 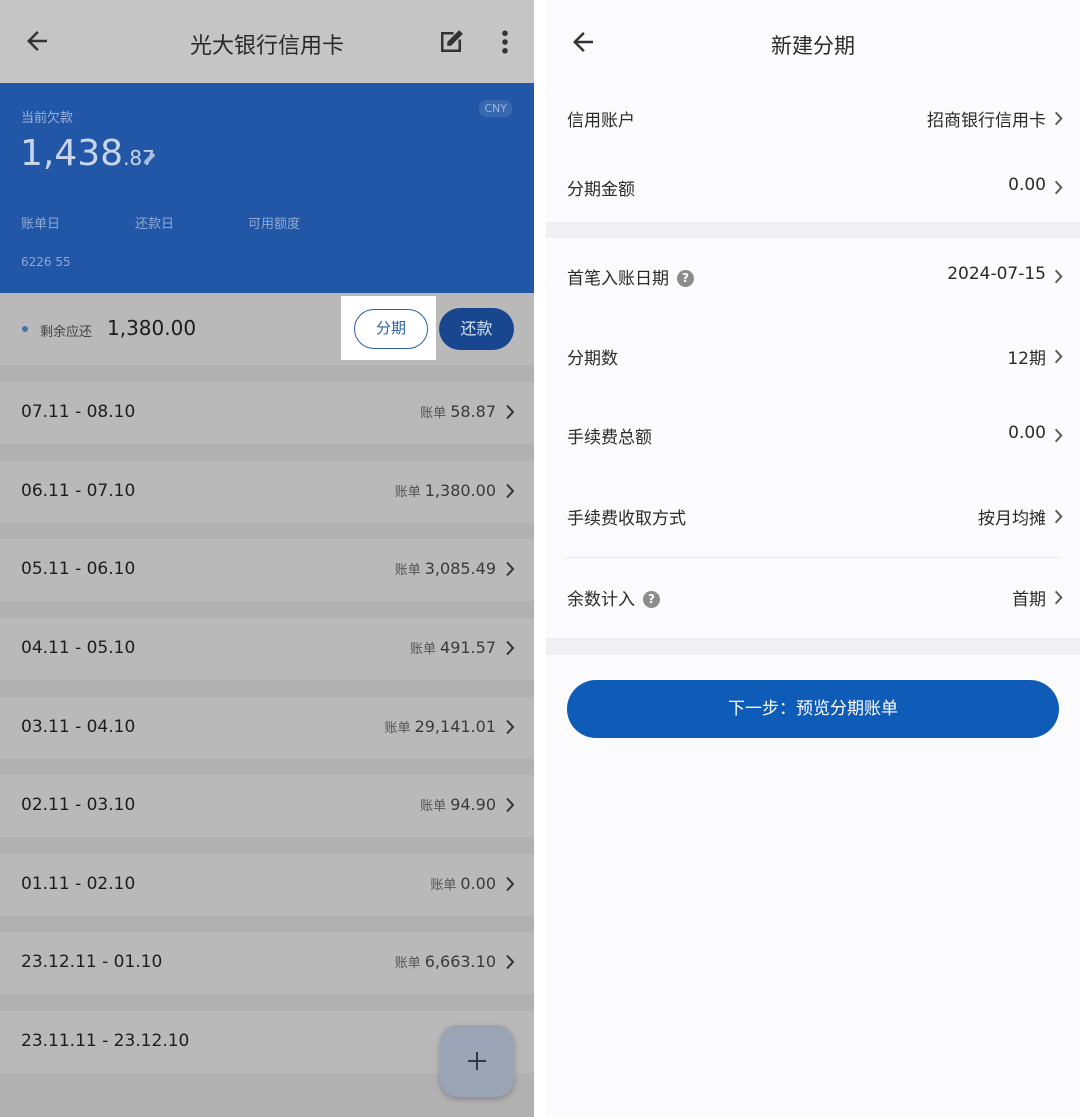 I want to click on bill-period: 01.11 - 02.10, so click(x=78, y=884).